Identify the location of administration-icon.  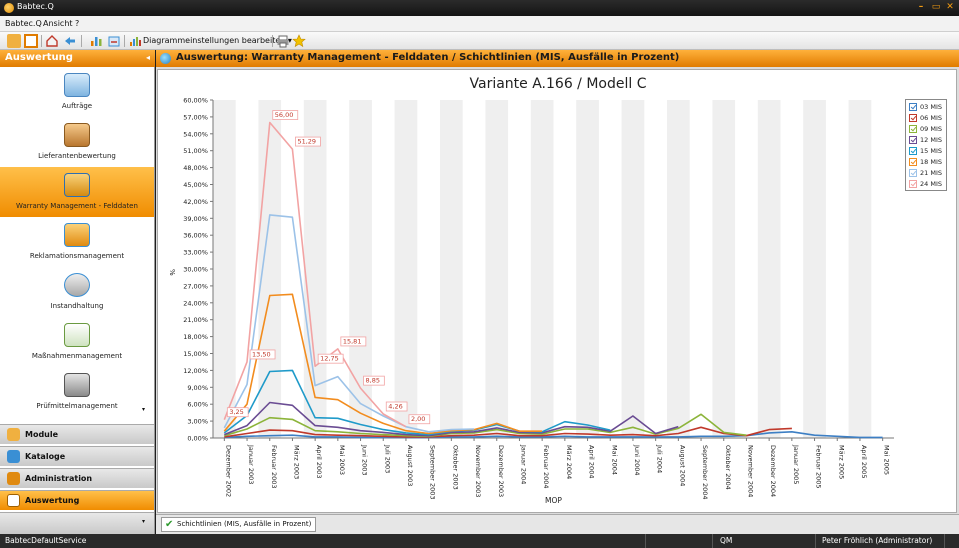
(13, 478).